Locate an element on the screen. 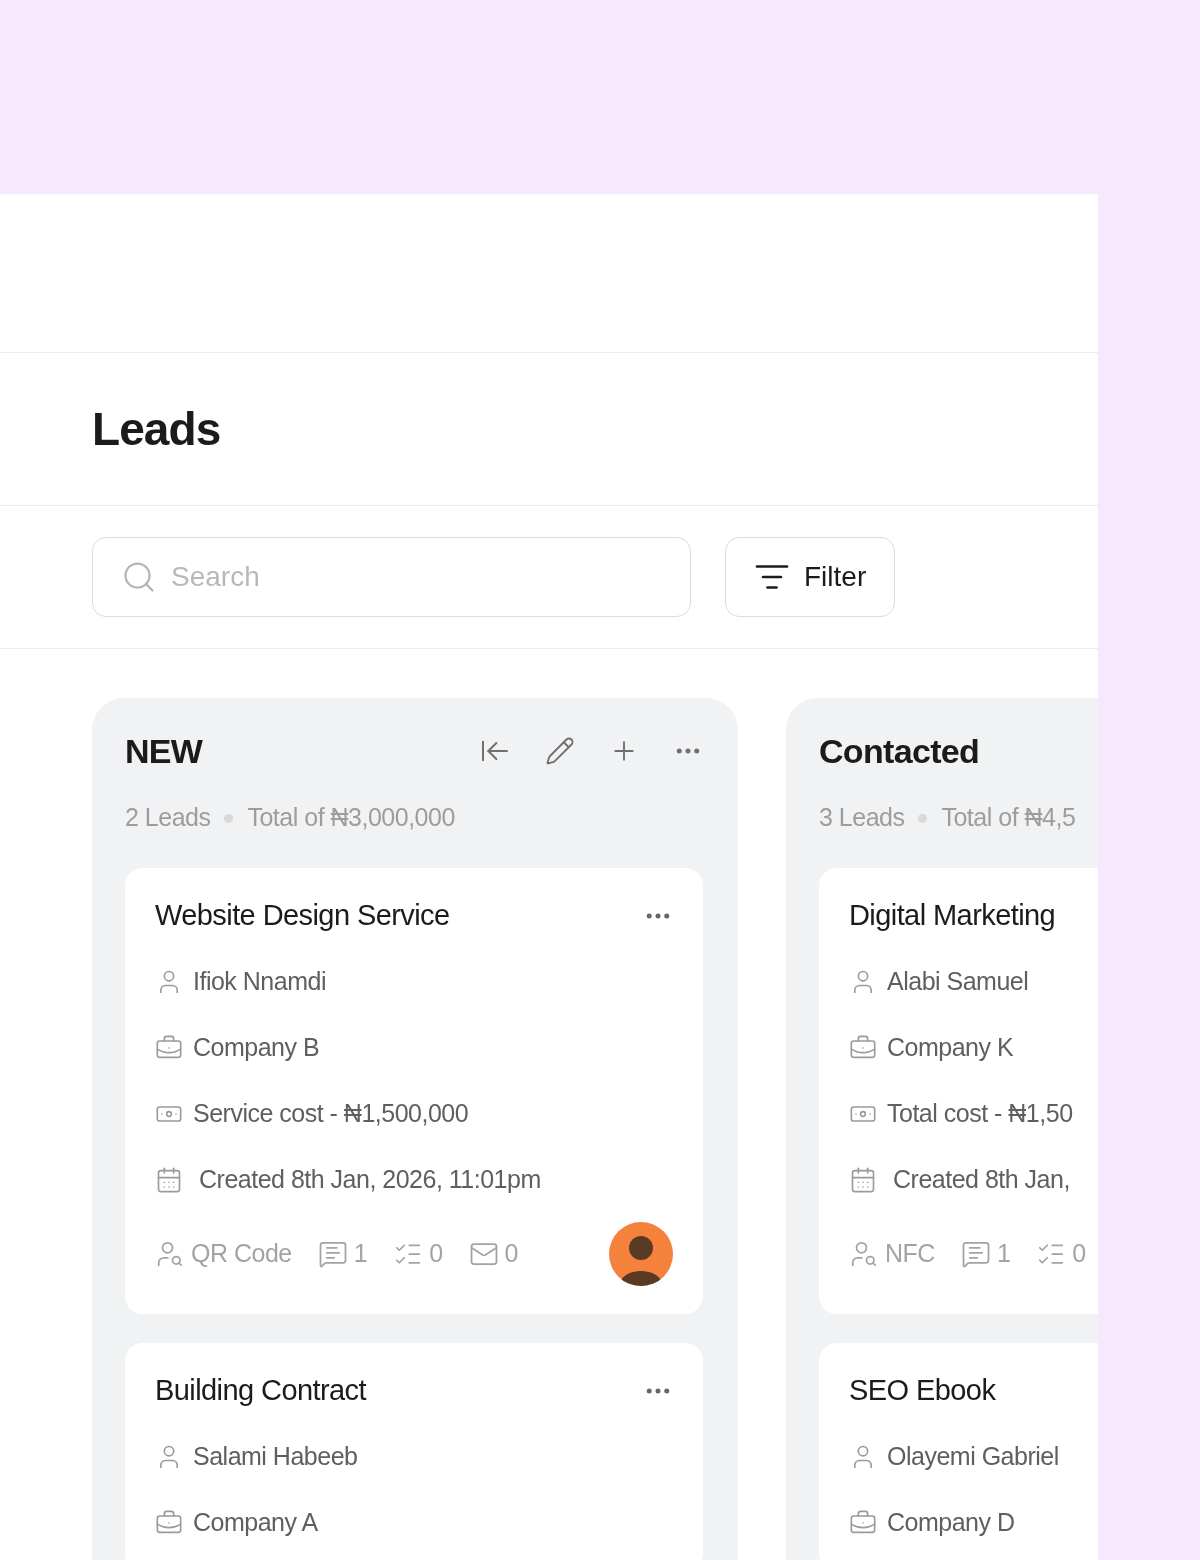  search-icon is located at coordinates (139, 577).